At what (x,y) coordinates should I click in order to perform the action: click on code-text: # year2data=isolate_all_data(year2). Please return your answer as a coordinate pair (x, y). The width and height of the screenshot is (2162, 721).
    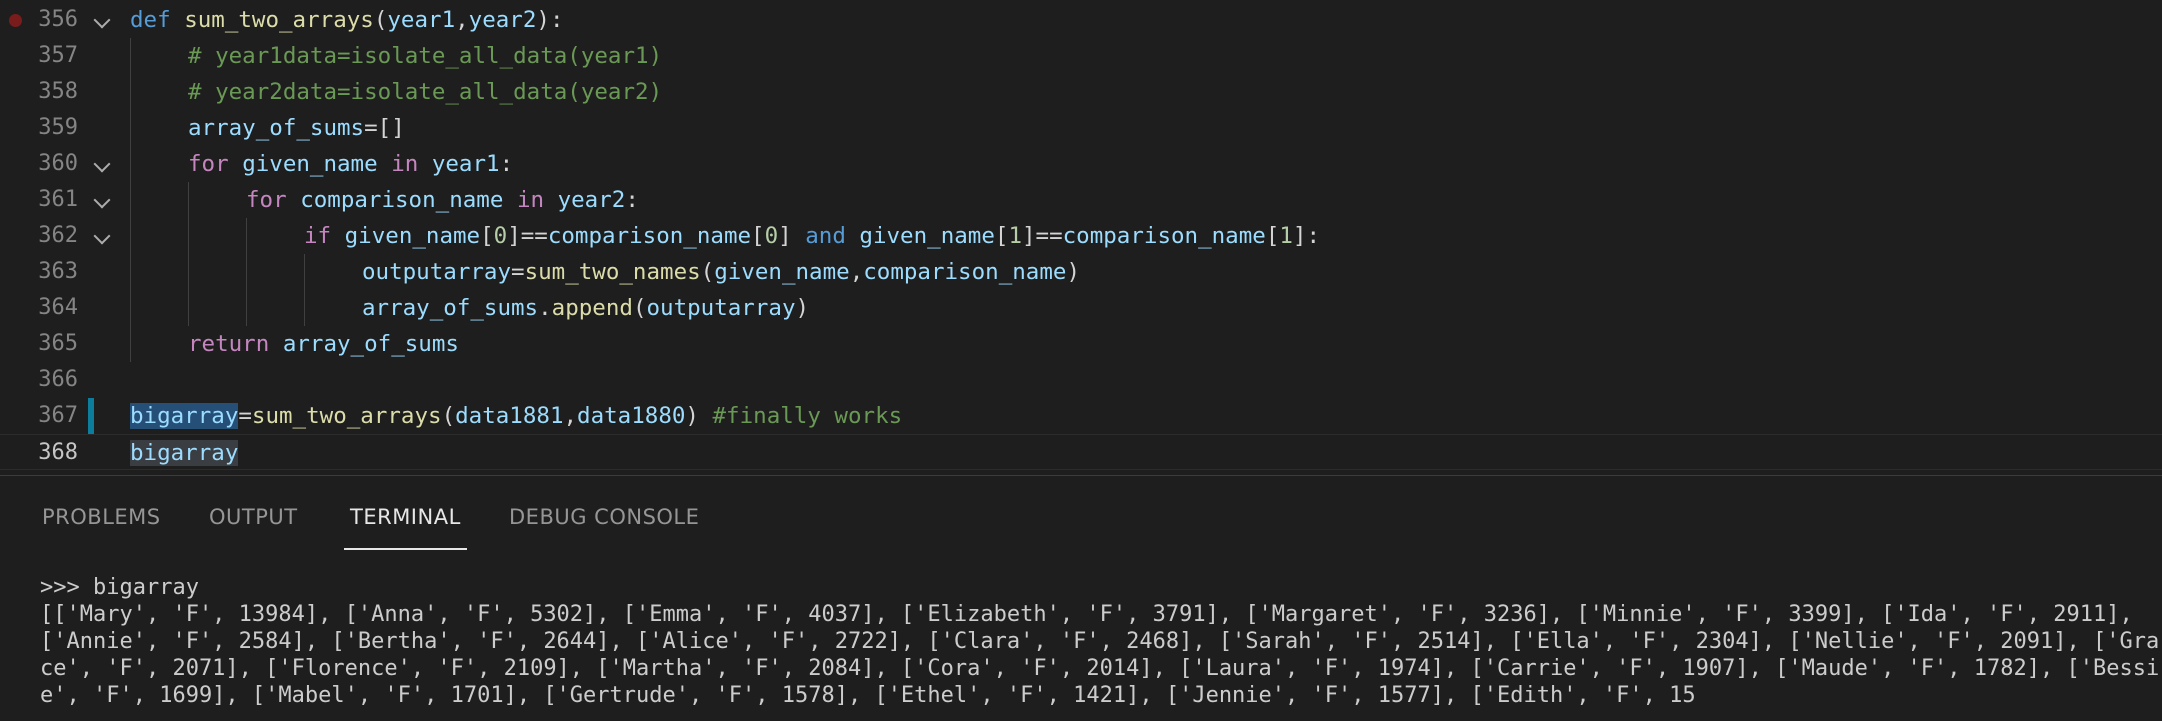
    Looking at the image, I should click on (425, 92).